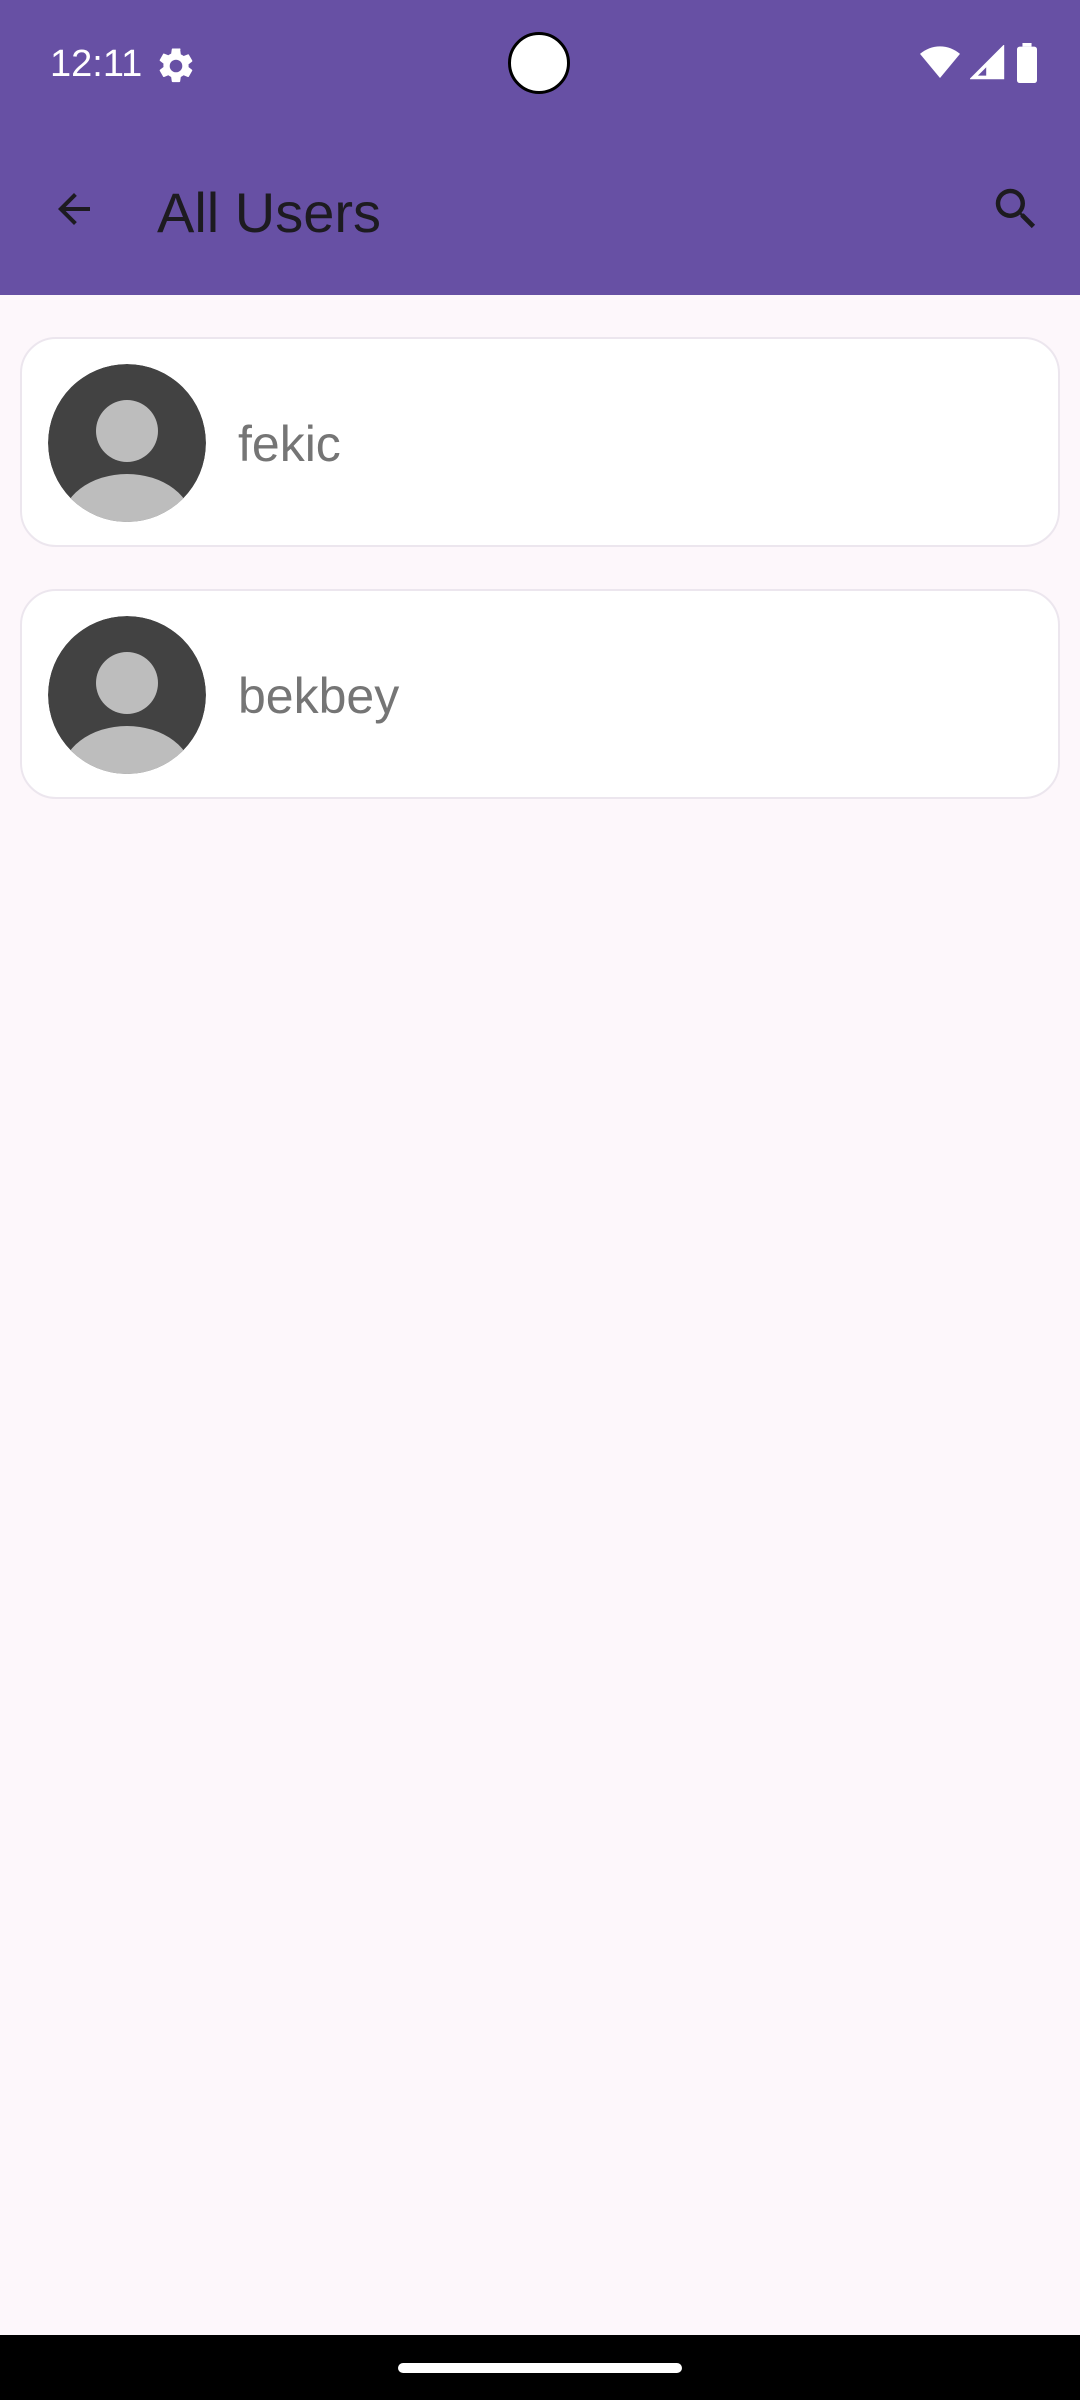 The image size is (1080, 2400). Describe the element at coordinates (96, 64) in the screenshot. I see `status-time: 12:11` at that location.